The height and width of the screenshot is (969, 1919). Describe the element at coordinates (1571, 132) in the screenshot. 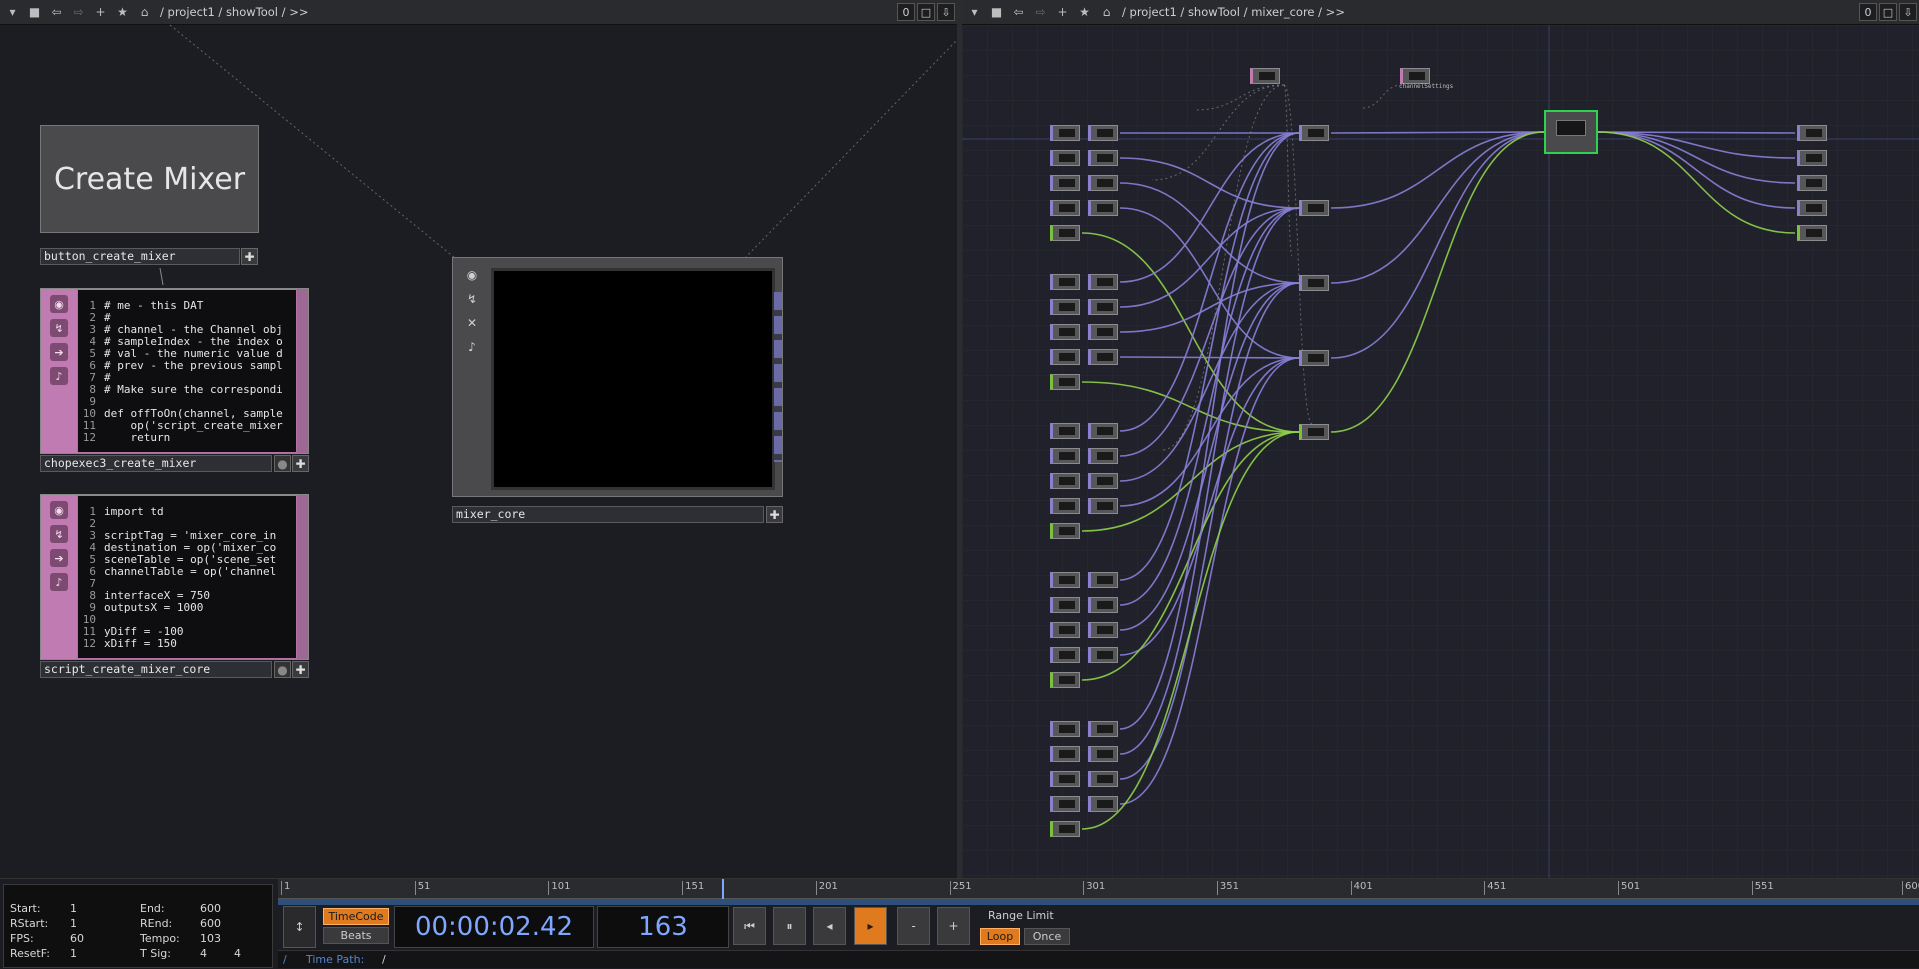

I see `selected-composite-node` at that location.